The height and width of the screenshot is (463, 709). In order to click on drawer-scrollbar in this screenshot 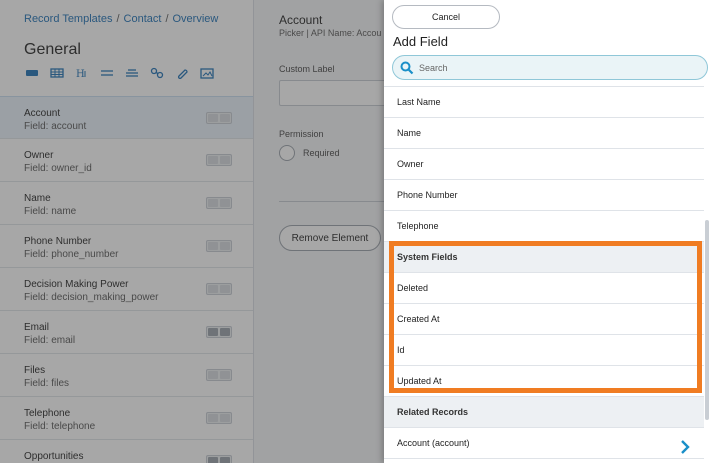, I will do `click(707, 320)`.